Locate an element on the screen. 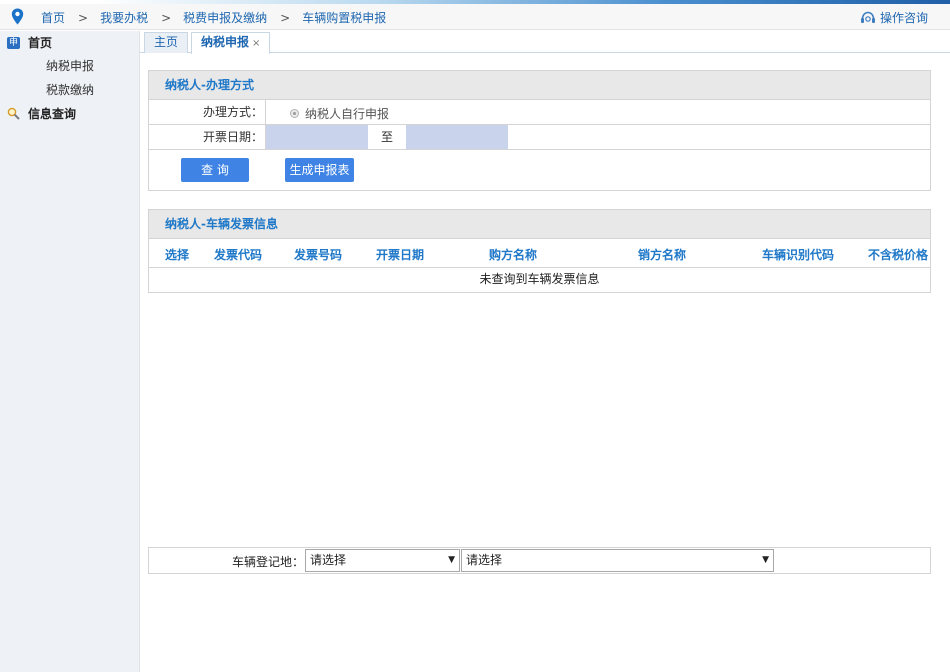  column-header-invoice-code: 发票代码 is located at coordinates (238, 255).